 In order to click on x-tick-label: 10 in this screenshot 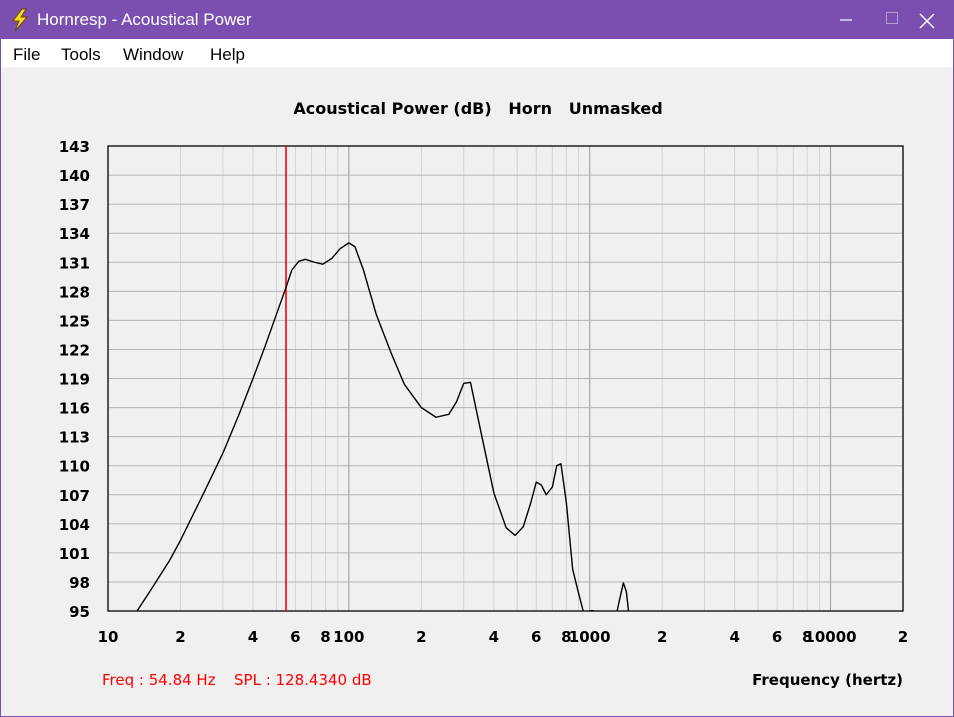, I will do `click(108, 637)`.